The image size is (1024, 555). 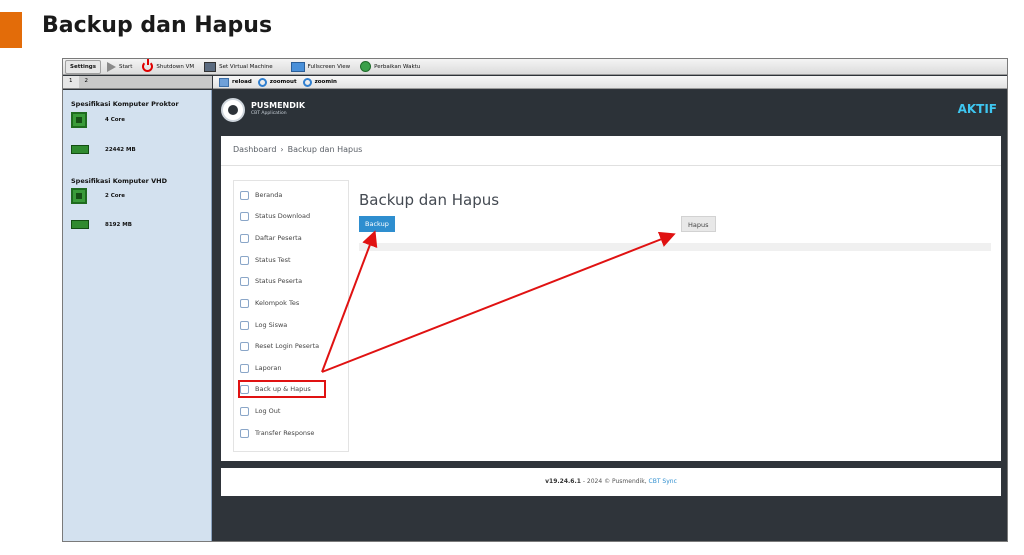 What do you see at coordinates (278, 105) in the screenshot?
I see `logo-name: PUSMENDIK` at bounding box center [278, 105].